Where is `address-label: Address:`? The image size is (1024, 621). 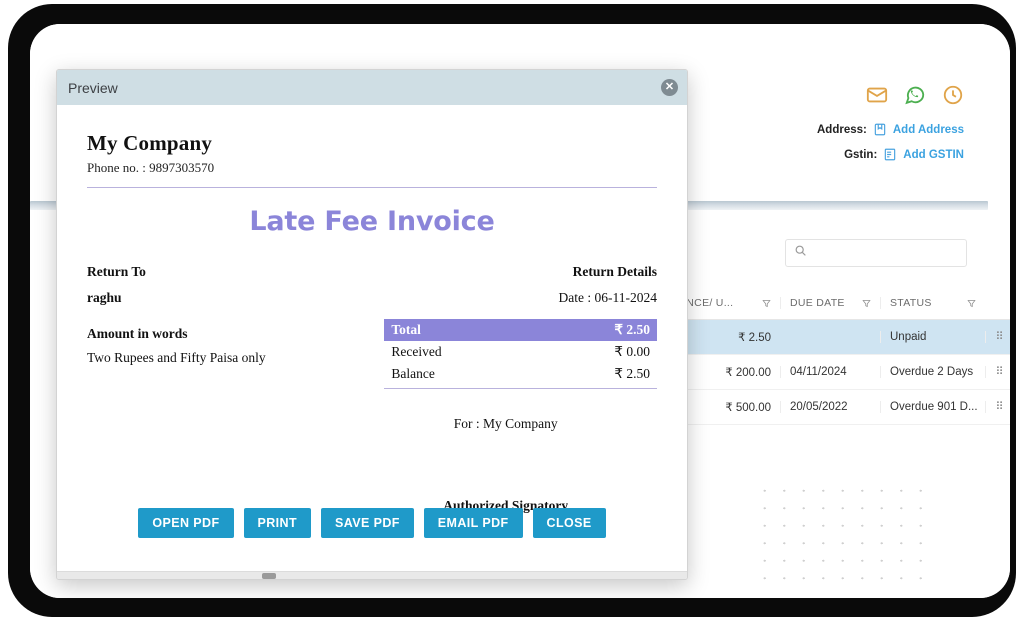
address-label: Address: is located at coordinates (842, 129).